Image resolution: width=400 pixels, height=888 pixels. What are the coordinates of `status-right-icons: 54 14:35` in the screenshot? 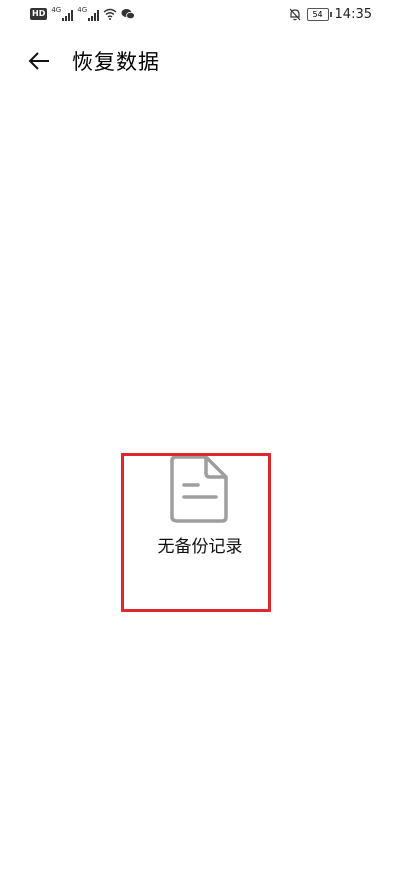 It's located at (330, 14).